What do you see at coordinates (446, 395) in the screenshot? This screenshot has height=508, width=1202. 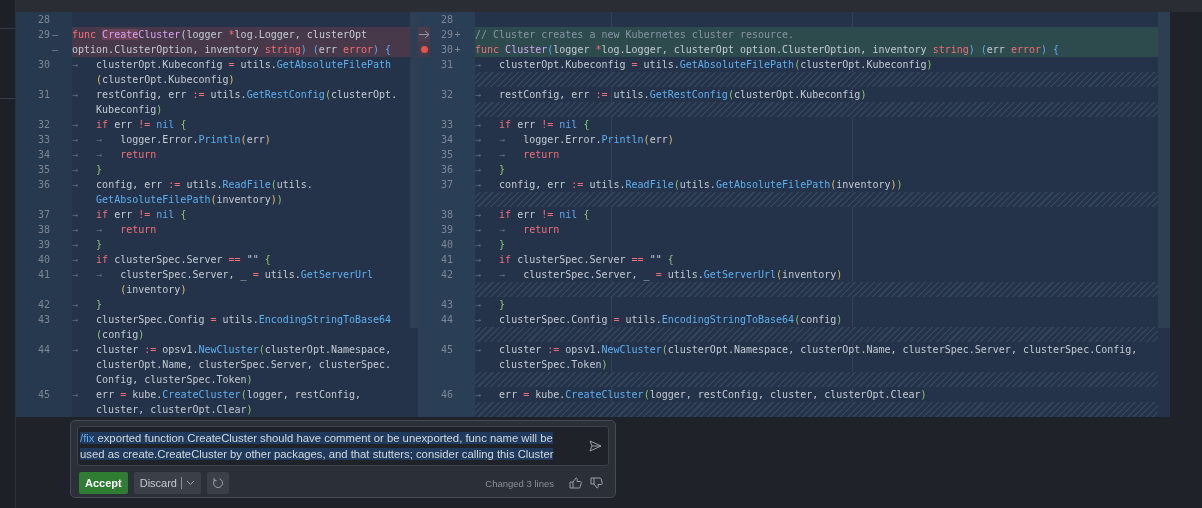 I see `line-number: 46` at bounding box center [446, 395].